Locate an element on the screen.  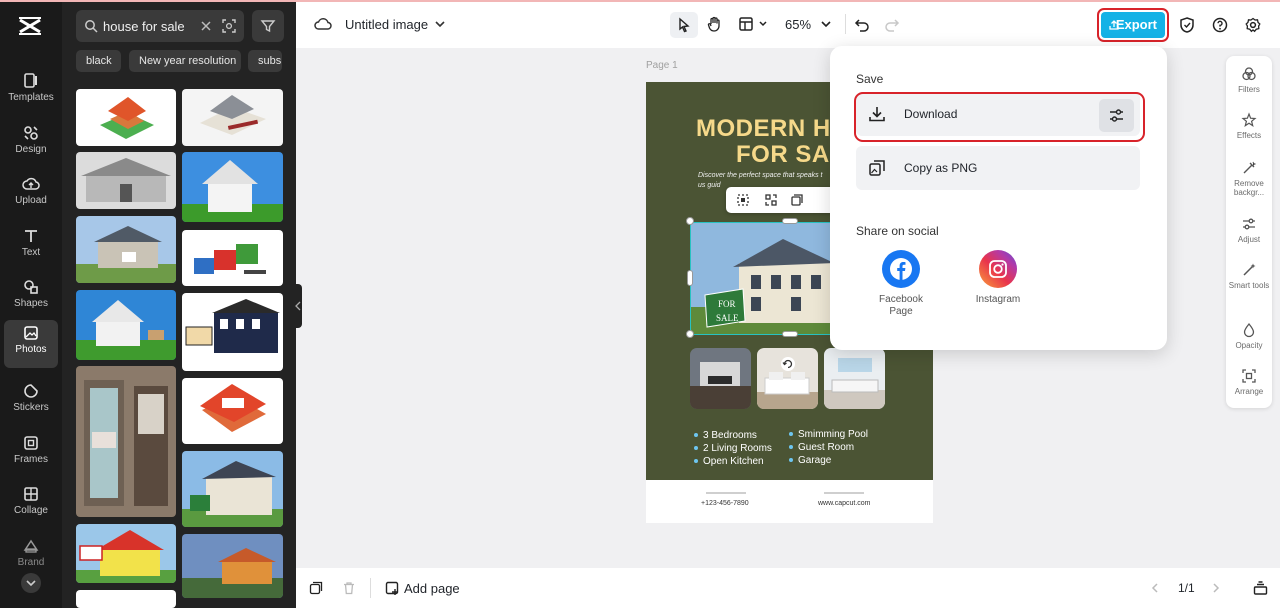
filter-icon is located at coordinates (268, 26).